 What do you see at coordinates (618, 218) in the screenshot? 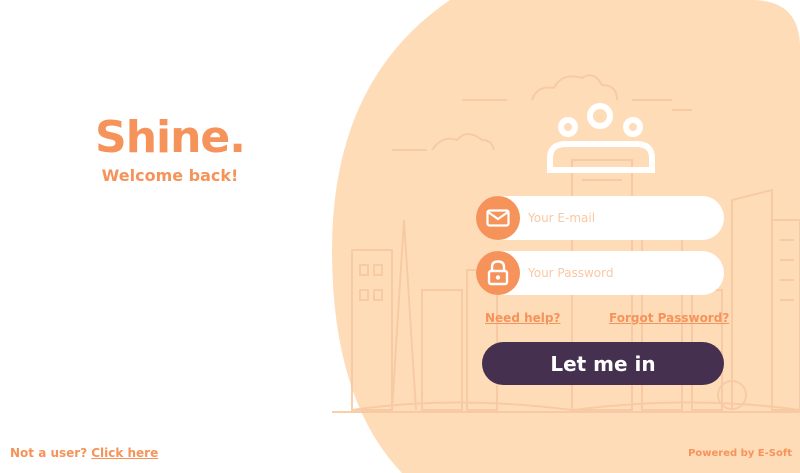
I see `email-input` at bounding box center [618, 218].